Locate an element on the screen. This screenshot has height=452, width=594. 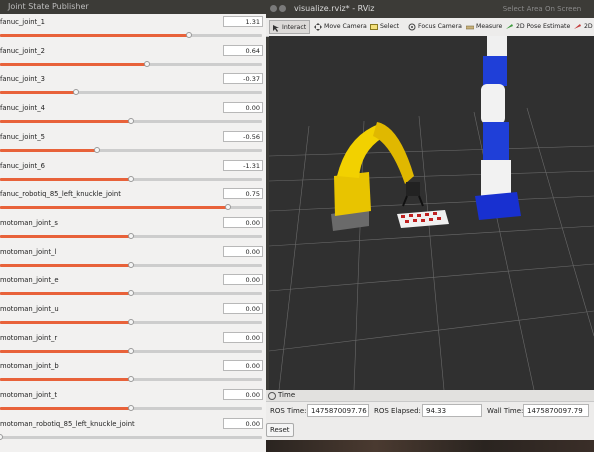
joint-row: fanuc_joint_6 -1.31 is located at coordinates (133, 174).